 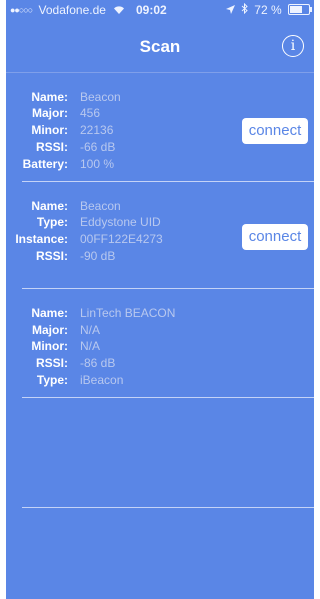 What do you see at coordinates (21, 10) in the screenshot?
I see `signal-strength-icon: ●●○○○` at bounding box center [21, 10].